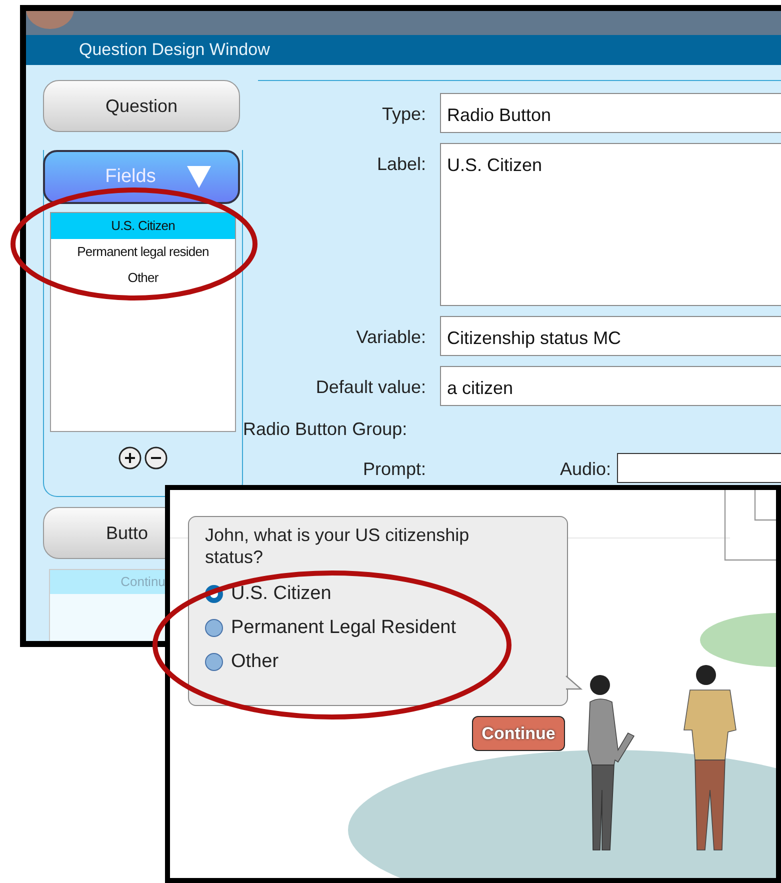 The width and height of the screenshot is (781, 883). Describe the element at coordinates (610, 113) in the screenshot. I see `input-field: Radio Button` at that location.